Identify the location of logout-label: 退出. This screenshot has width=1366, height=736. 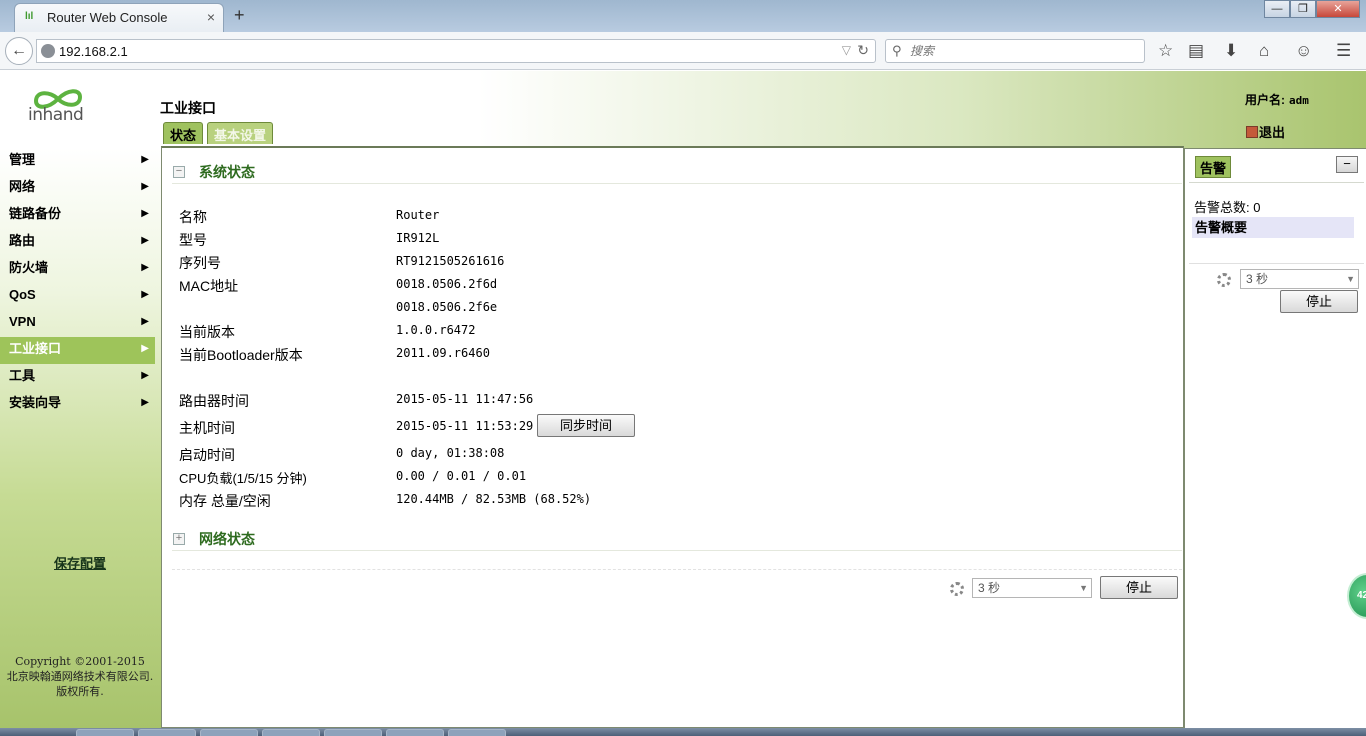
(1272, 132).